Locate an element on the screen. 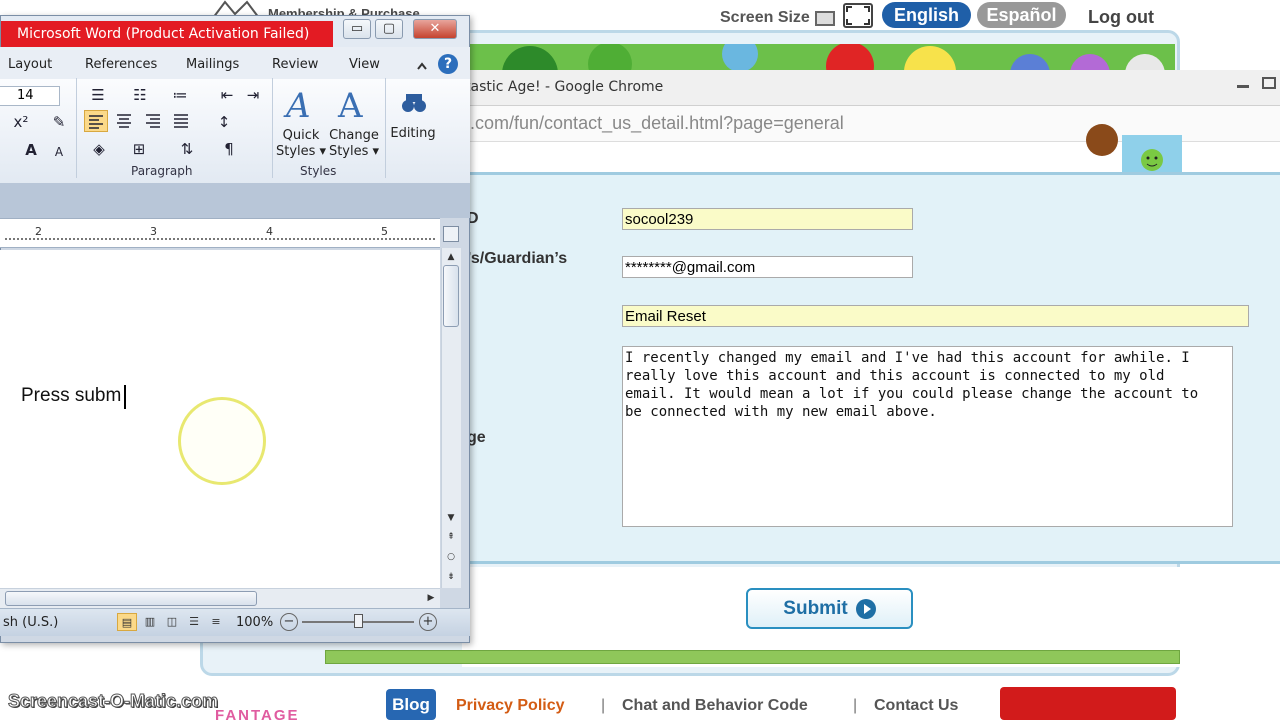  line-spacing-icon: ↕ is located at coordinates (224, 122).